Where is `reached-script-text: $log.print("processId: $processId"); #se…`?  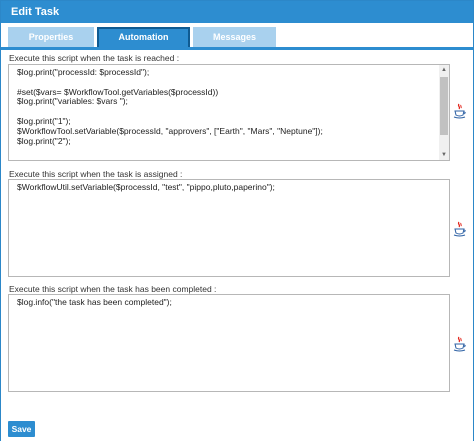 reached-script-text: $log.print("processId: $processId"); #se… is located at coordinates (170, 106).